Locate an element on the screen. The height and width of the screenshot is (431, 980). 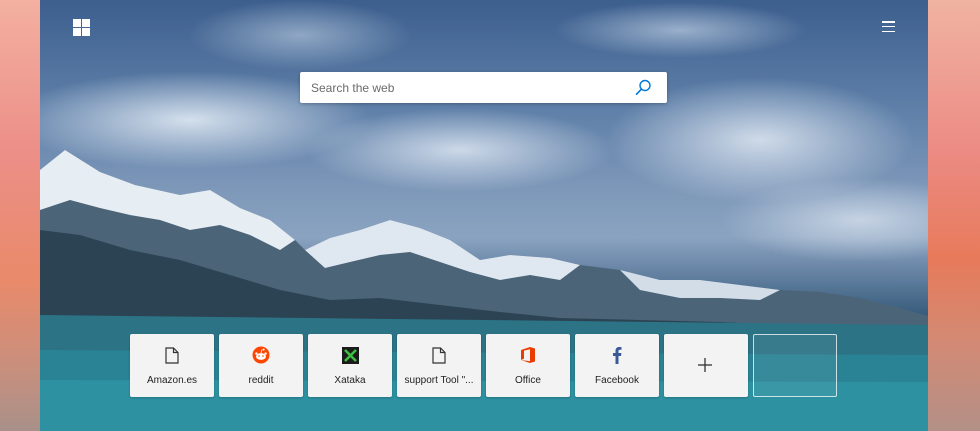
facebook-icon is located at coordinates (617, 355).